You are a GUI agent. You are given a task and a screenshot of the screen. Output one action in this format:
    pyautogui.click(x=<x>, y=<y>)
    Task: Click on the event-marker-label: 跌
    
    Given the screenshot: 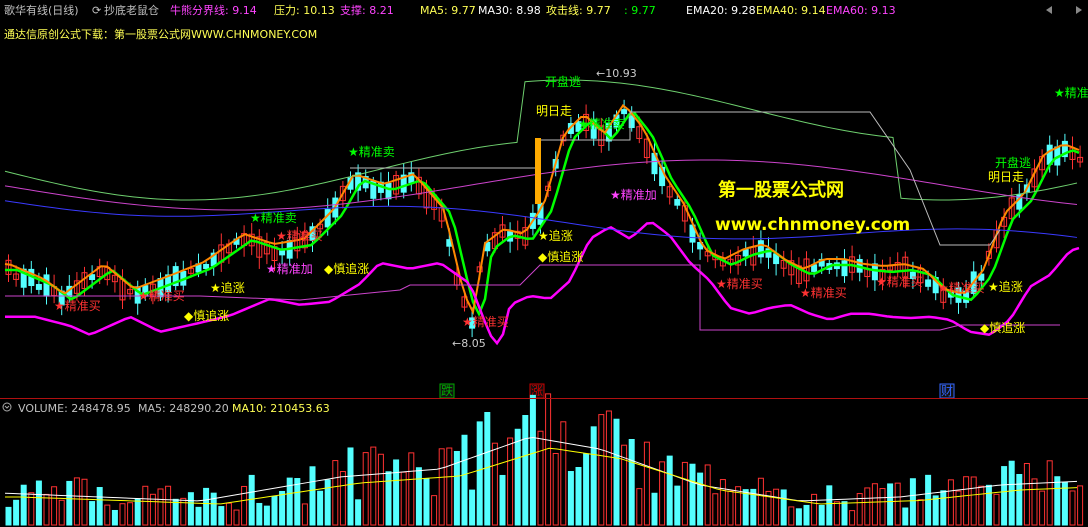 What is the action you would take?
    pyautogui.click(x=447, y=390)
    